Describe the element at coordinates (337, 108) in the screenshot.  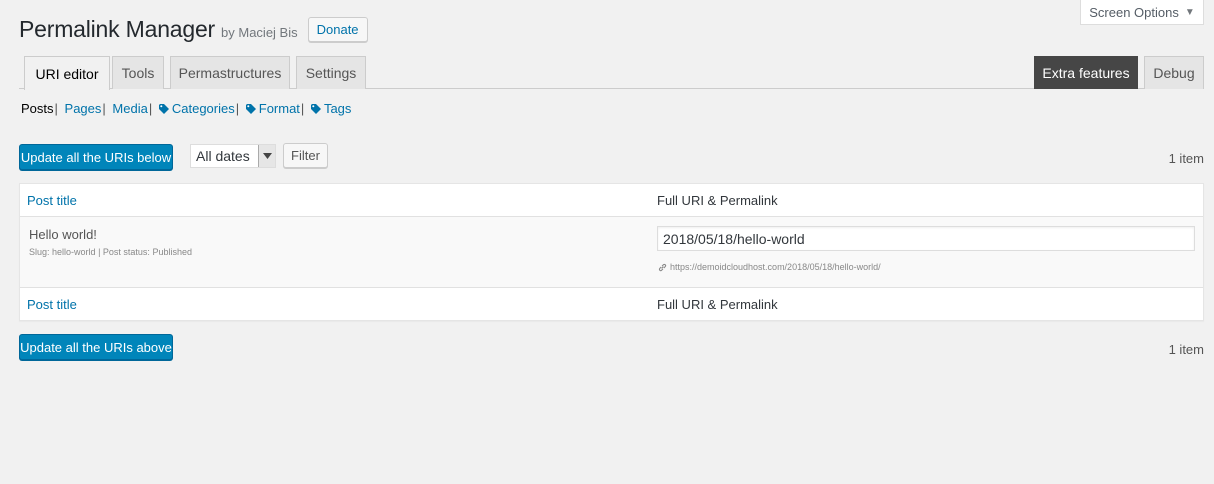
I see `subnav-item-label: Tags` at that location.